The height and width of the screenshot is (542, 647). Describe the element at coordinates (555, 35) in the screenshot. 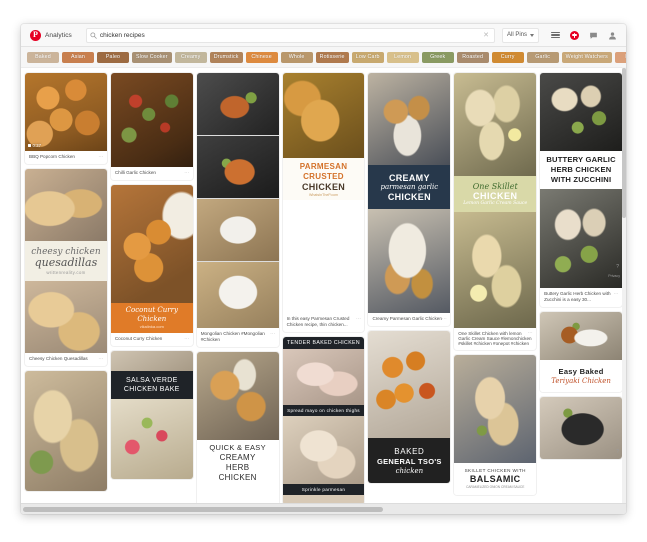

I see `menu-icon` at that location.